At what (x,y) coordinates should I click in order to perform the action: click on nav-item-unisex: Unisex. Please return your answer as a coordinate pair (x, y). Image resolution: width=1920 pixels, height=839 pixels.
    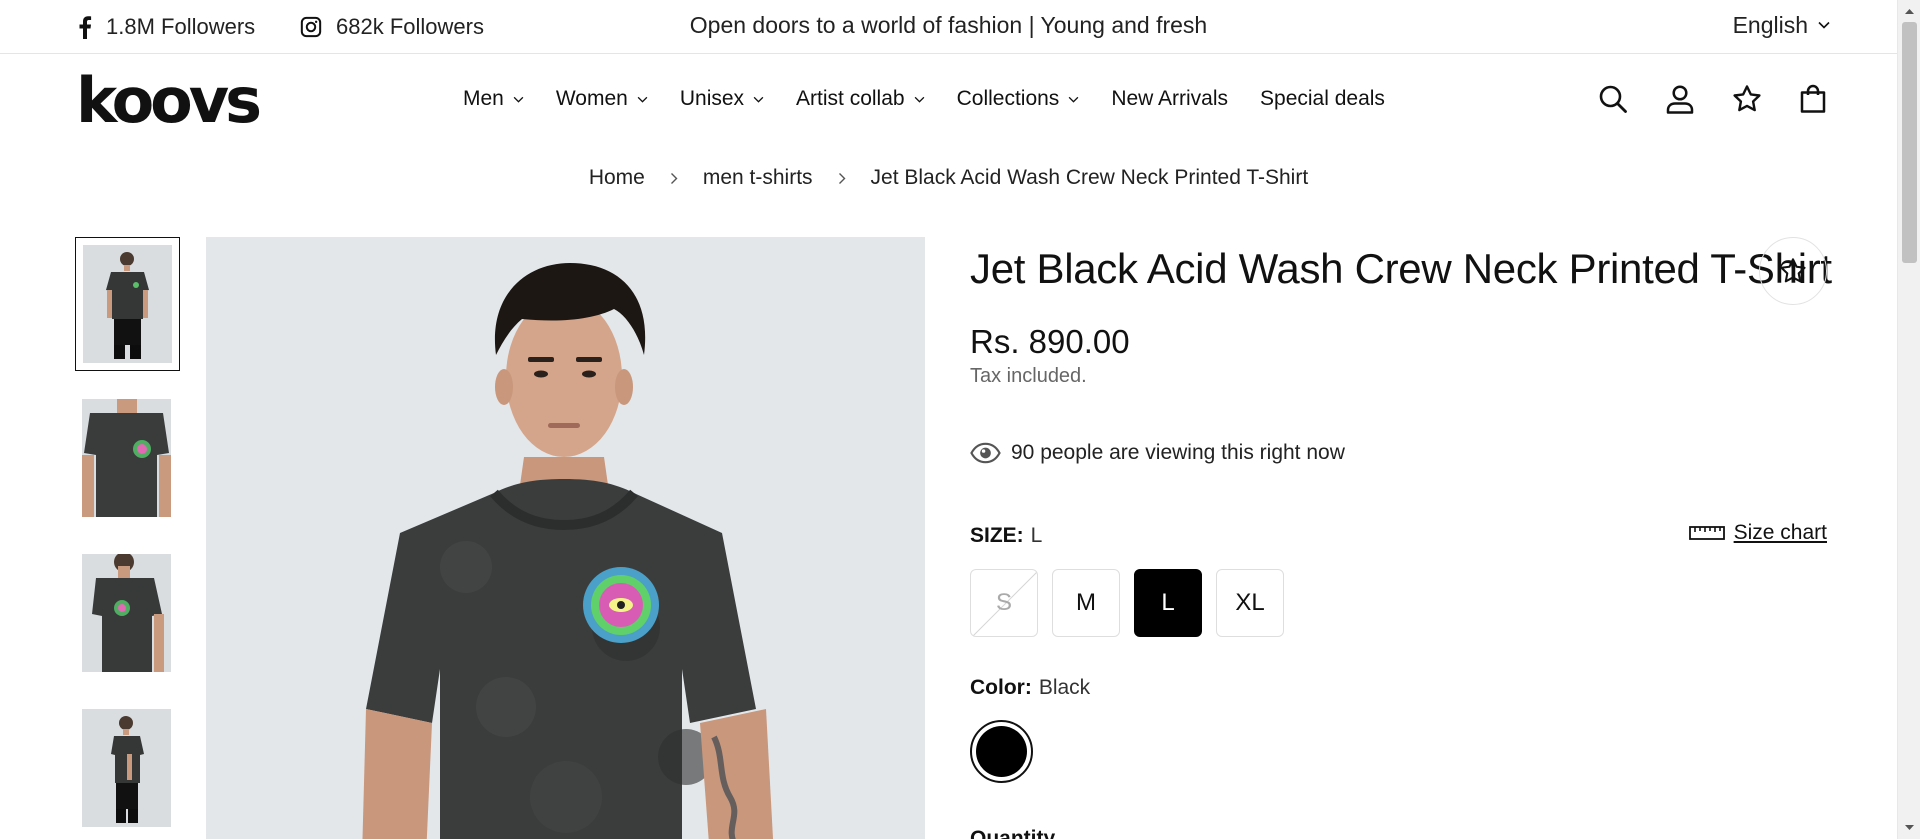
    Looking at the image, I should click on (722, 99).